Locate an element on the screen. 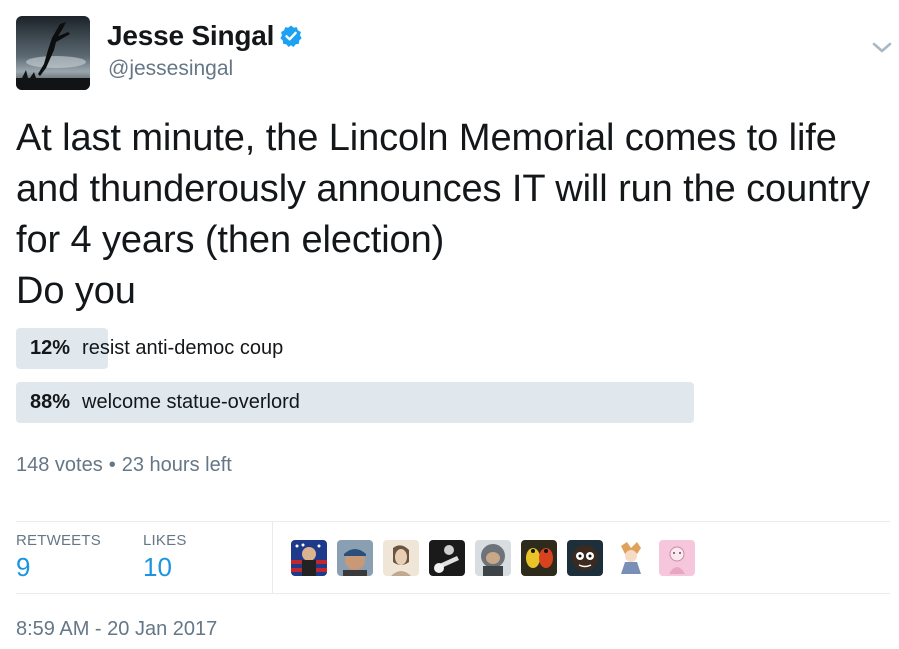  author-name-row: Jesse Singal is located at coordinates (205, 36).